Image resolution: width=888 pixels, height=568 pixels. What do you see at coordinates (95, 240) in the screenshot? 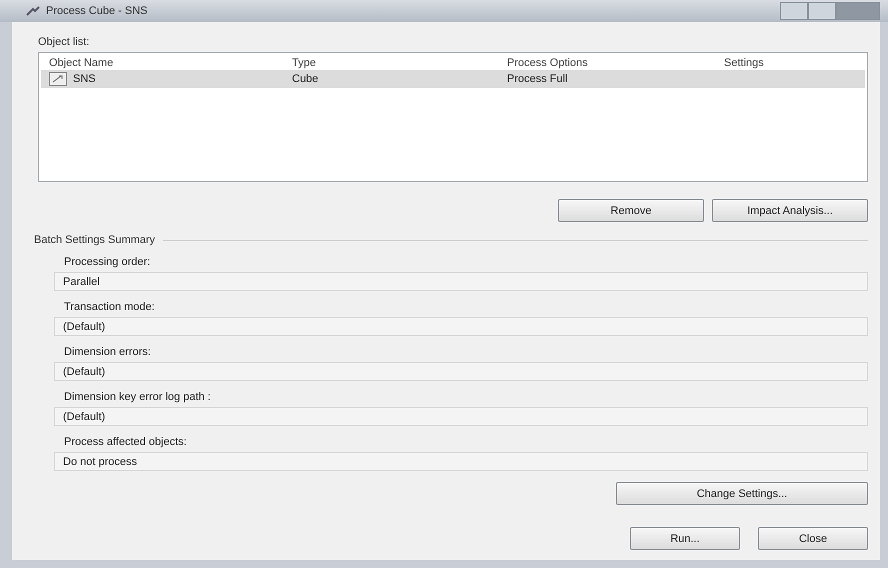
I see `group-title: Batch Settings Summary` at bounding box center [95, 240].